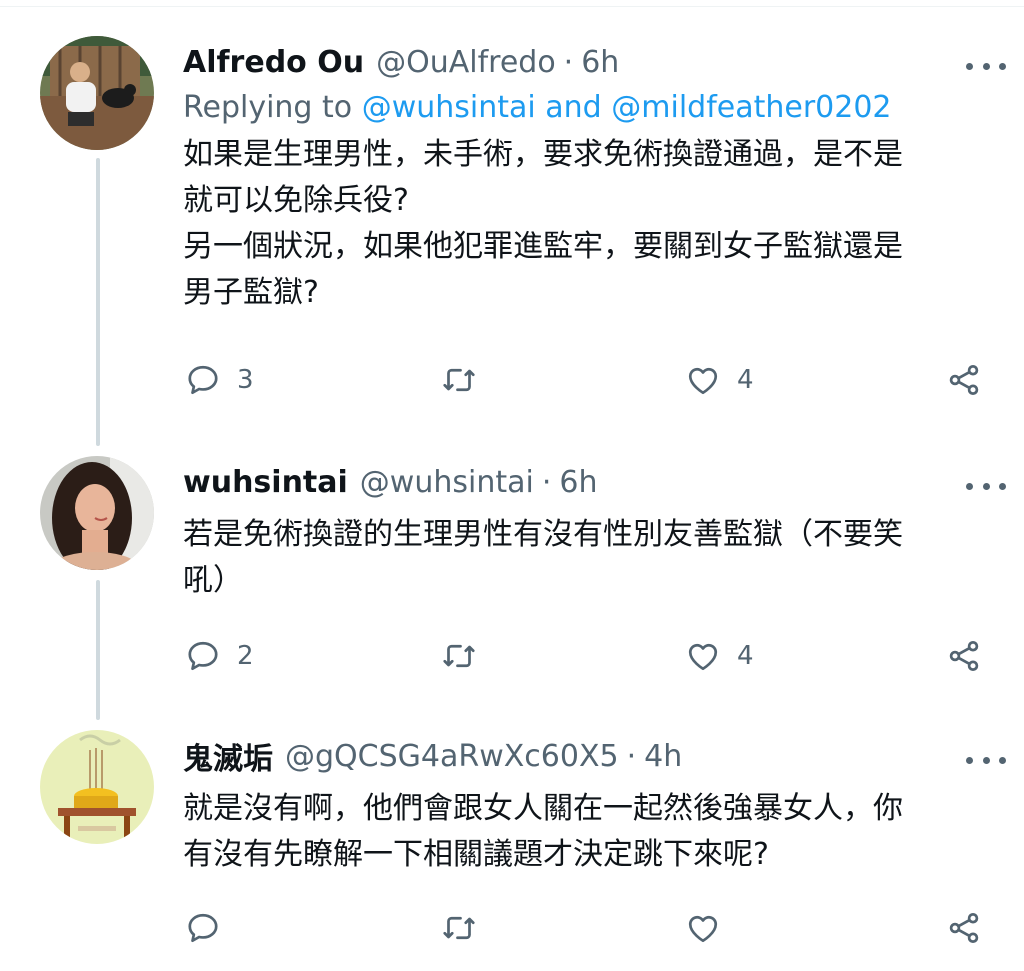 Image resolution: width=1024 pixels, height=971 pixels. What do you see at coordinates (512, 6) in the screenshot?
I see `top-divider` at bounding box center [512, 6].